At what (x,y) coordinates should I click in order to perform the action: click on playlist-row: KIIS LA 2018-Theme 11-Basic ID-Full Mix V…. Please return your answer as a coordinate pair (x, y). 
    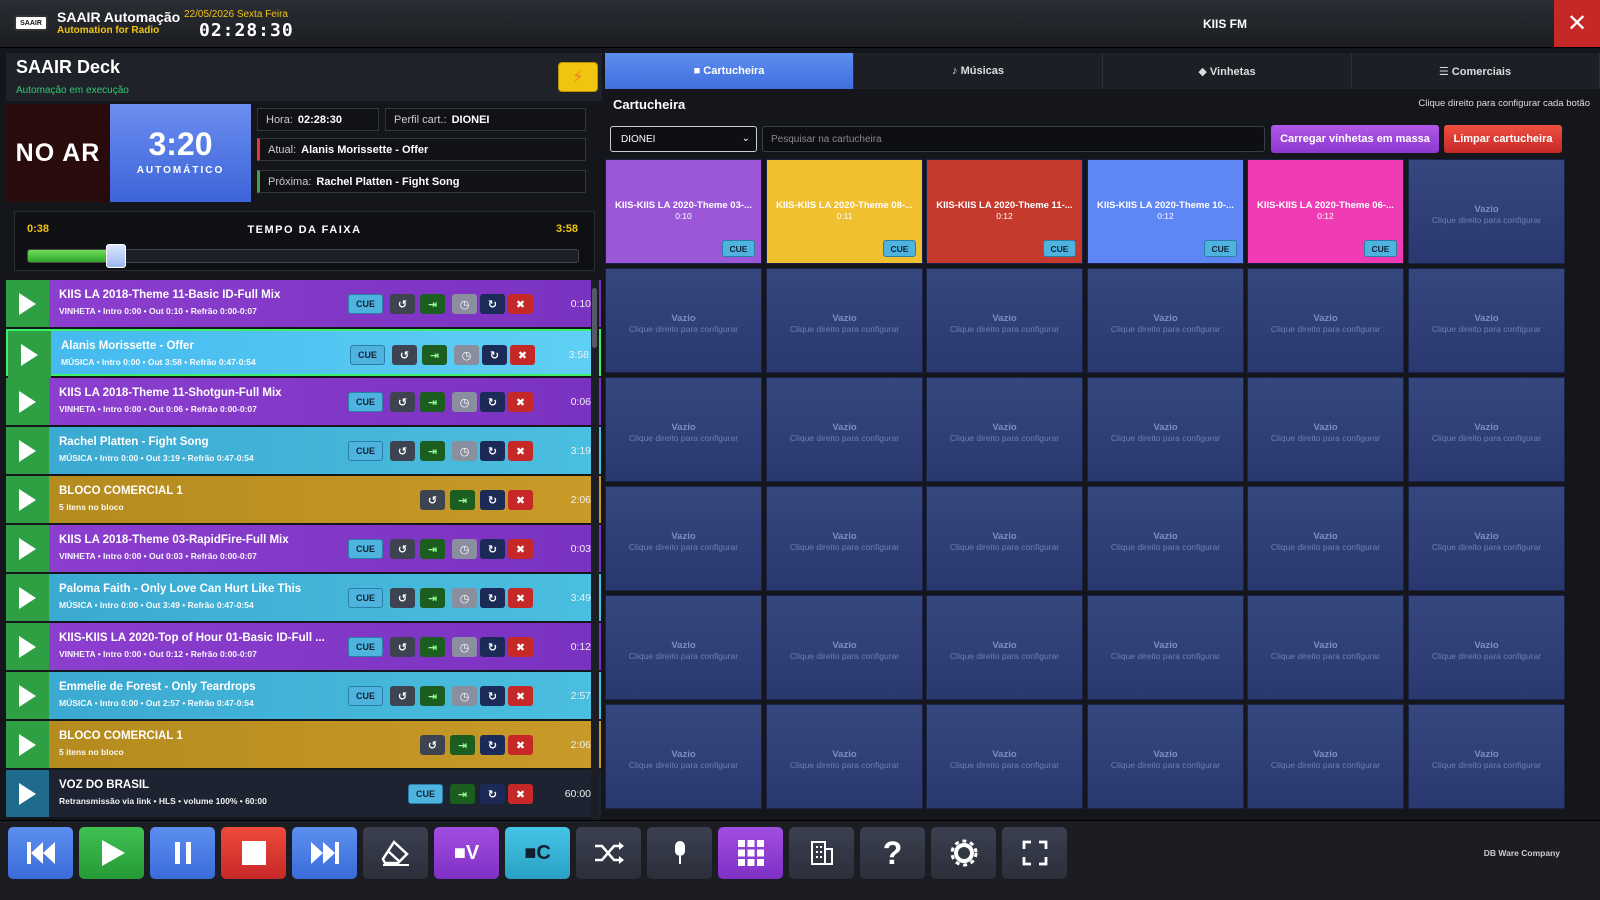
    Looking at the image, I should click on (303, 303).